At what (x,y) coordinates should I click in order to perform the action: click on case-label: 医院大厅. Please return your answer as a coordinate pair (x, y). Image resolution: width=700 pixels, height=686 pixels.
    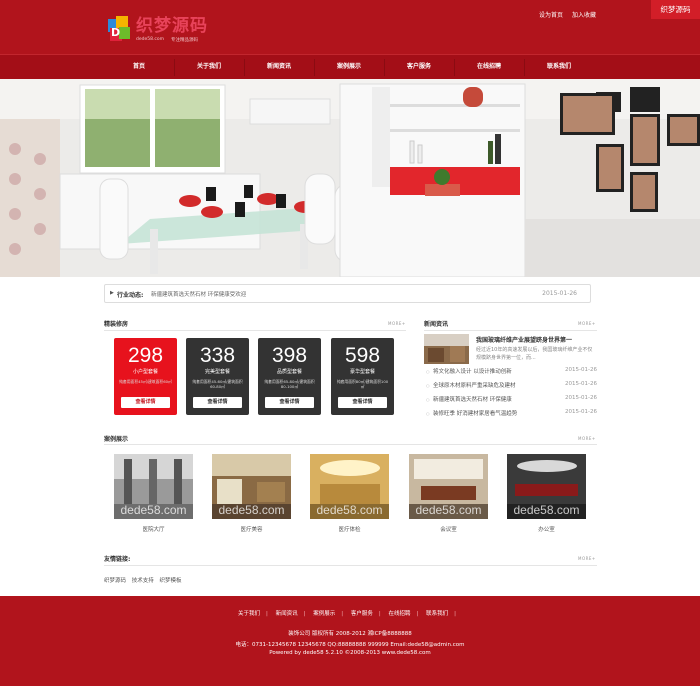
    Looking at the image, I should click on (153, 529).